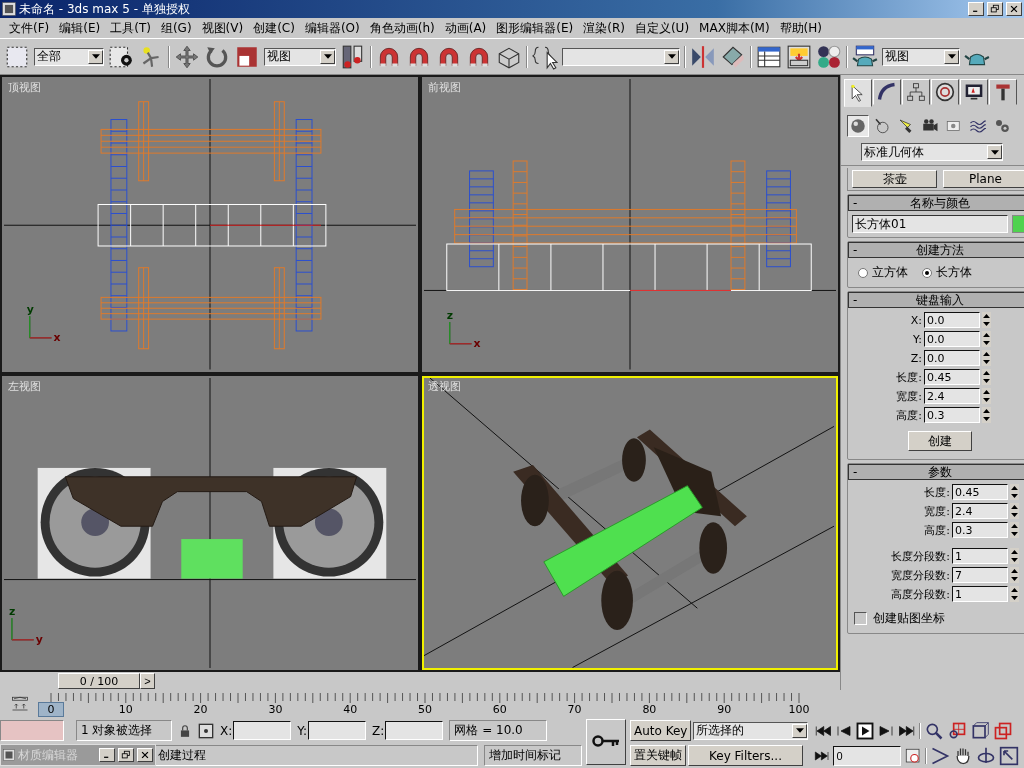 The image size is (1024, 768). What do you see at coordinates (800, 28) in the screenshot?
I see `menu-item: 帮助(H)` at bounding box center [800, 28].